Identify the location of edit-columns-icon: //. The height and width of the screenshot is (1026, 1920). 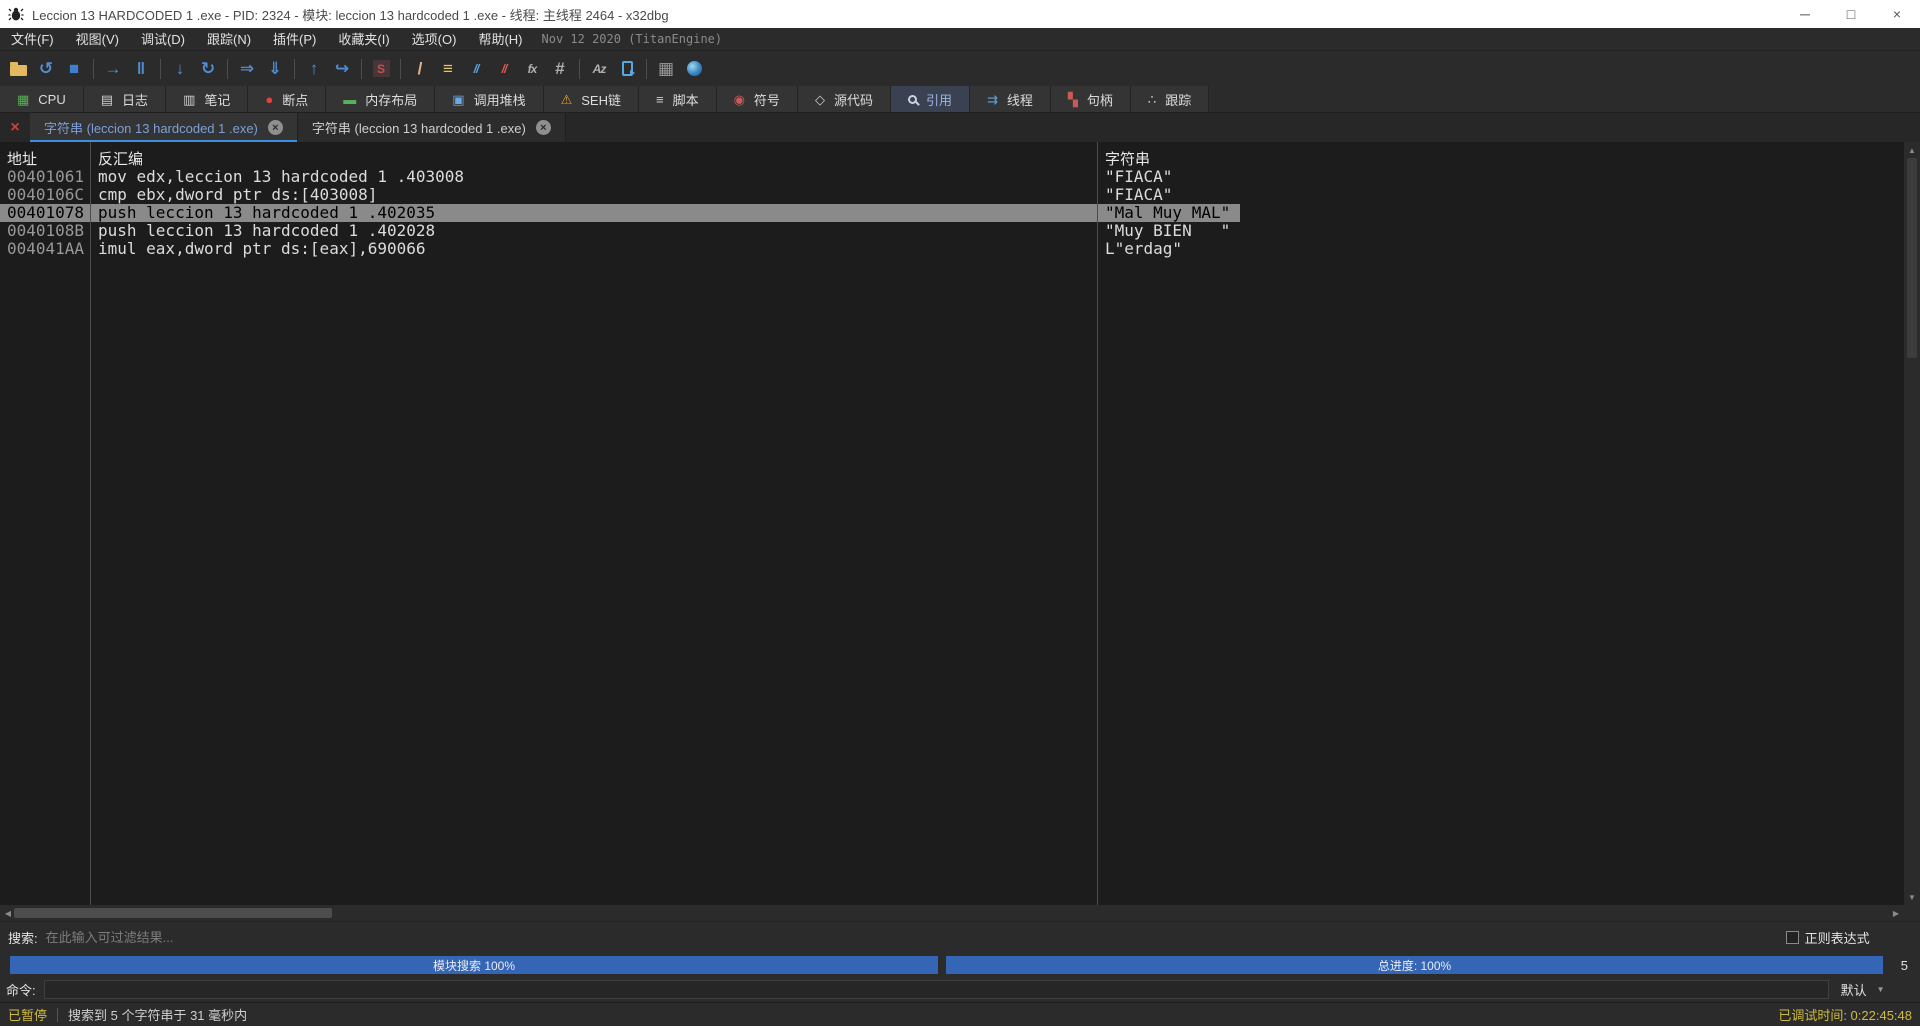
(476, 69).